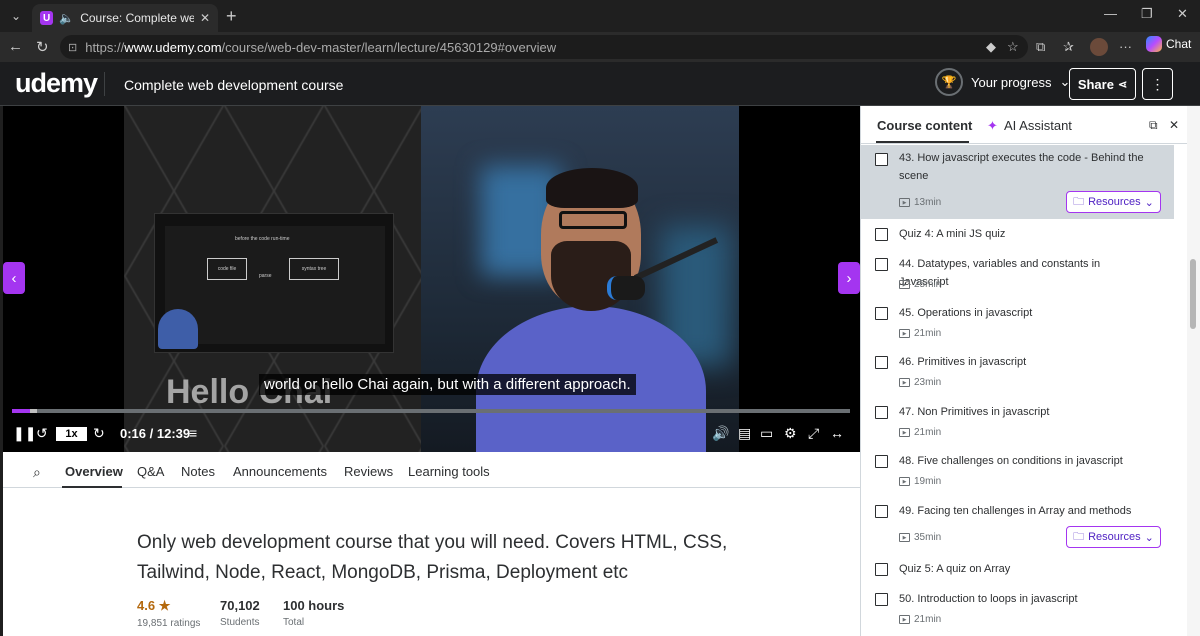 This screenshot has width=1200, height=636. What do you see at coordinates (1017, 571) in the screenshot?
I see `list-item: Quiz 5: A quiz on Array` at bounding box center [1017, 571].